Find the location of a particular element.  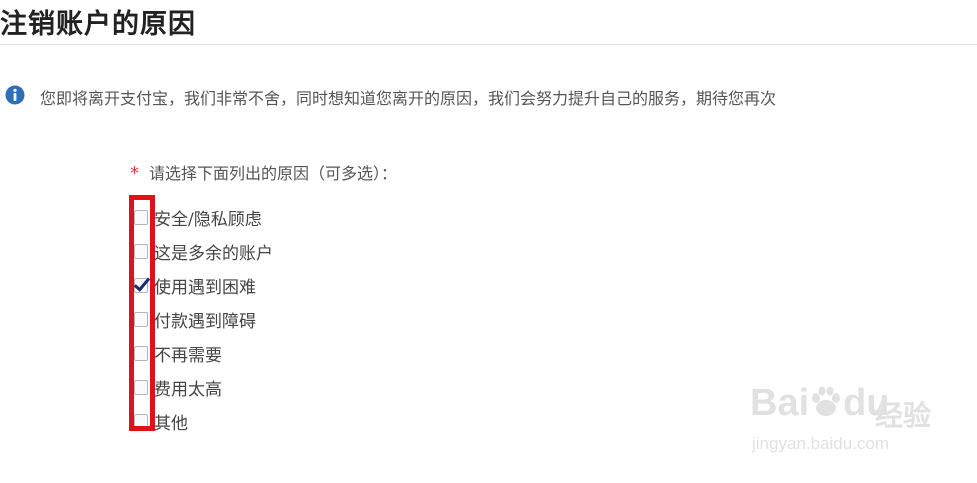

reason-option-no-longer-needed: 不再需要 is located at coordinates (203, 353).